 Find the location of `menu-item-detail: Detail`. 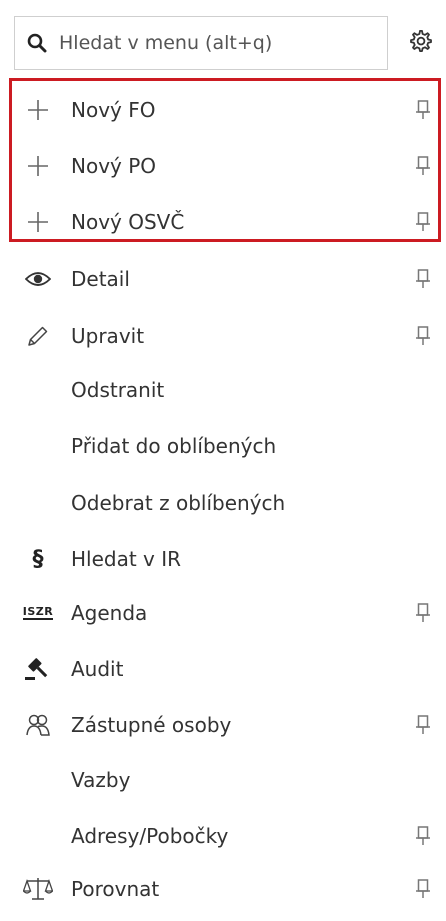

menu-item-detail: Detail is located at coordinates (223, 279).